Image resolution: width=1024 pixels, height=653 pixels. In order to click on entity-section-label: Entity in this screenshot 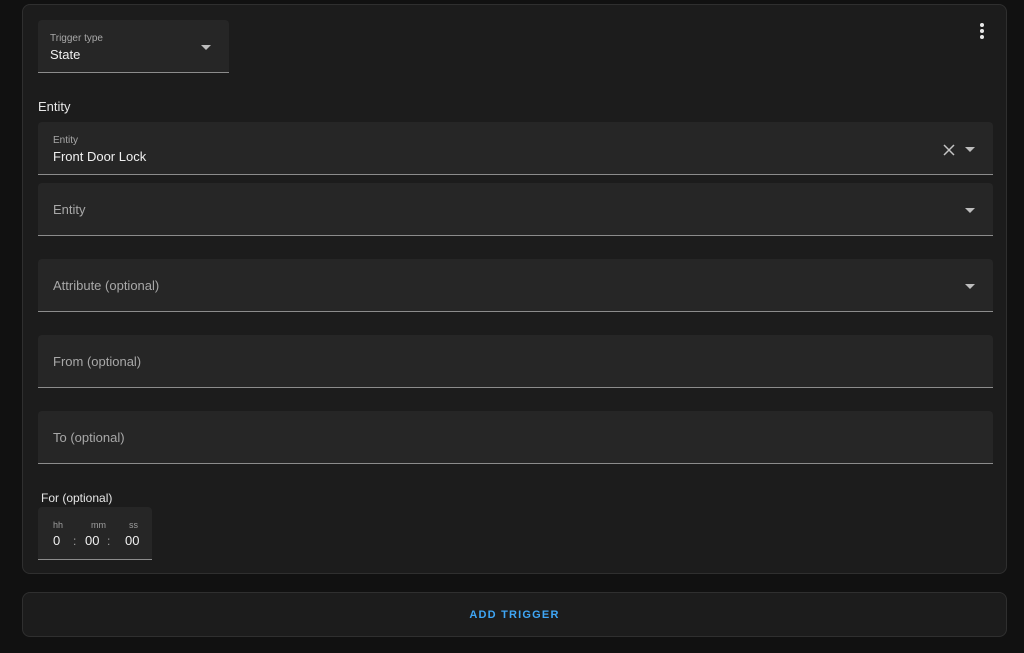, I will do `click(54, 106)`.